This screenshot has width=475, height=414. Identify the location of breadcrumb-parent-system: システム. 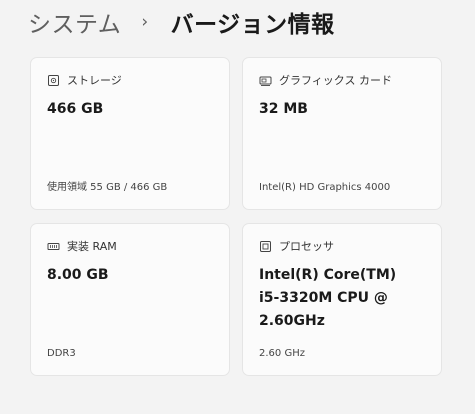
(74, 22).